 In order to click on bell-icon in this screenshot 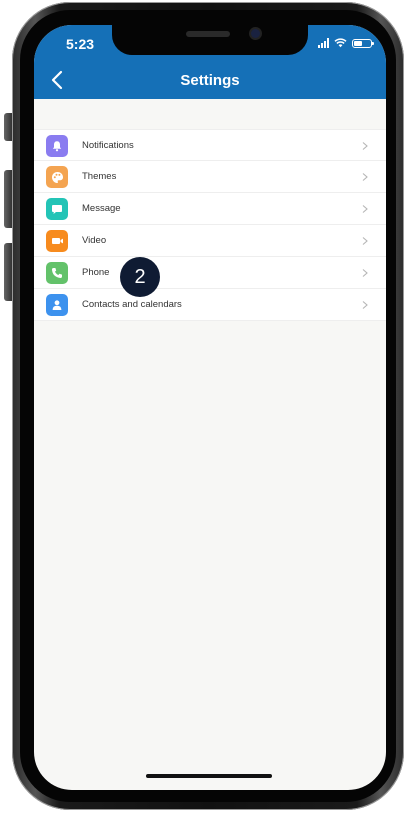, I will do `click(57, 146)`.